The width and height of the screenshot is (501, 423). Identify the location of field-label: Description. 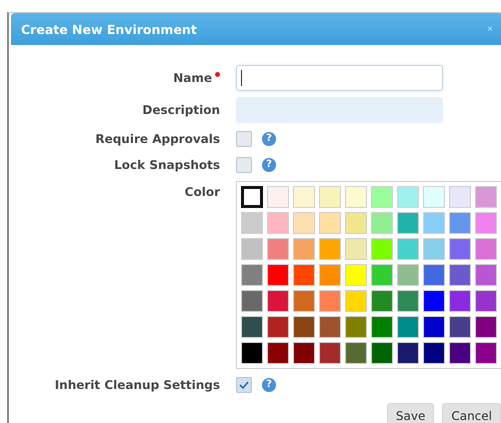
(181, 110).